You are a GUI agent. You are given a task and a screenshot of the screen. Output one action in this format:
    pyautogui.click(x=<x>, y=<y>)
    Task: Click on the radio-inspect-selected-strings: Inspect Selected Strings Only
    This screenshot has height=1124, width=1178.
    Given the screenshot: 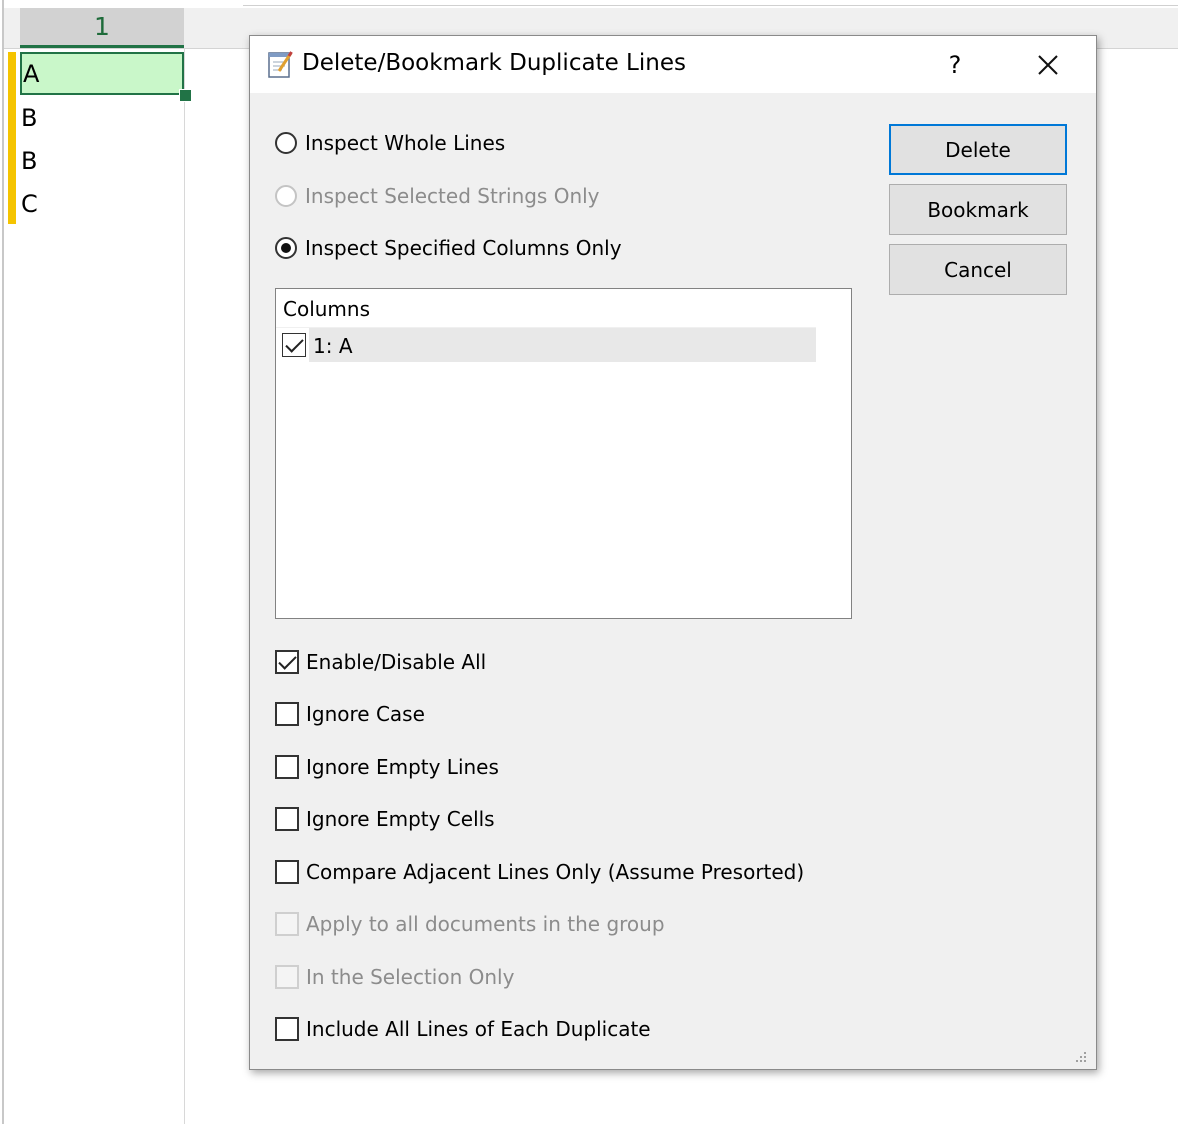 What is the action you would take?
    pyautogui.click(x=437, y=196)
    